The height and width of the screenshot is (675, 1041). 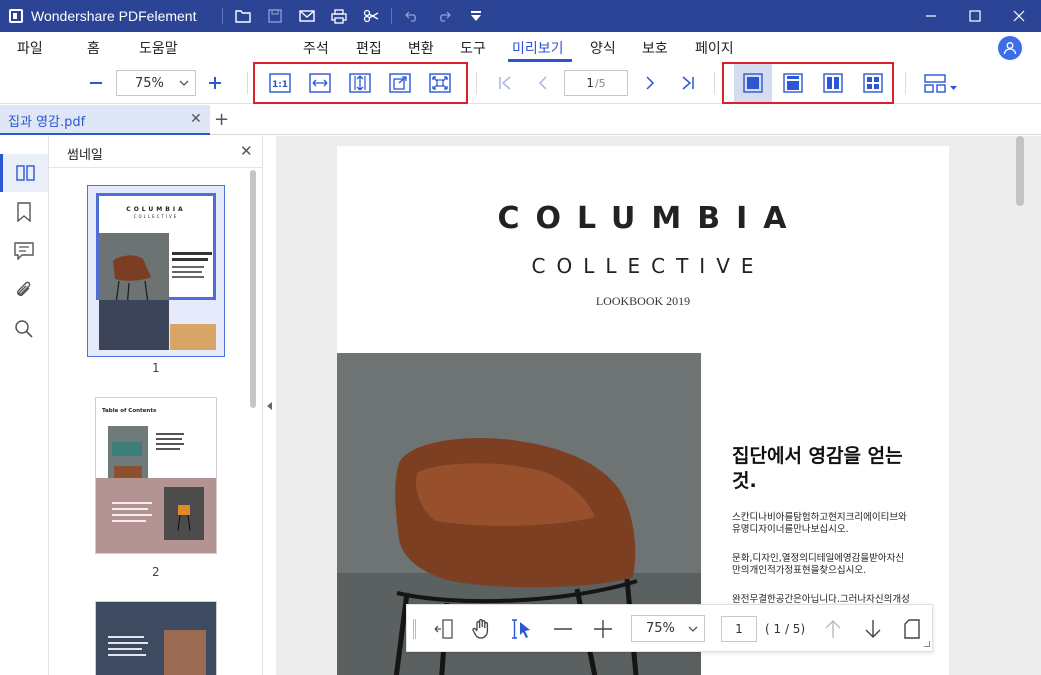 What do you see at coordinates (184, 518) in the screenshot?
I see `orange-chair-image` at bounding box center [184, 518].